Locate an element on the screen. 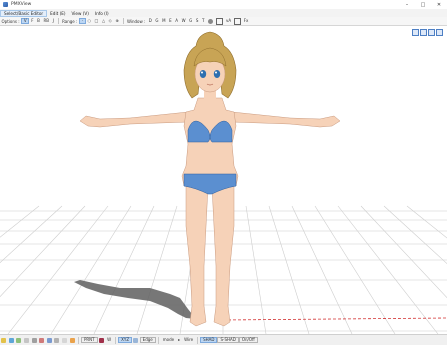 The image size is (447, 345). left-eye is located at coordinates (203, 74).